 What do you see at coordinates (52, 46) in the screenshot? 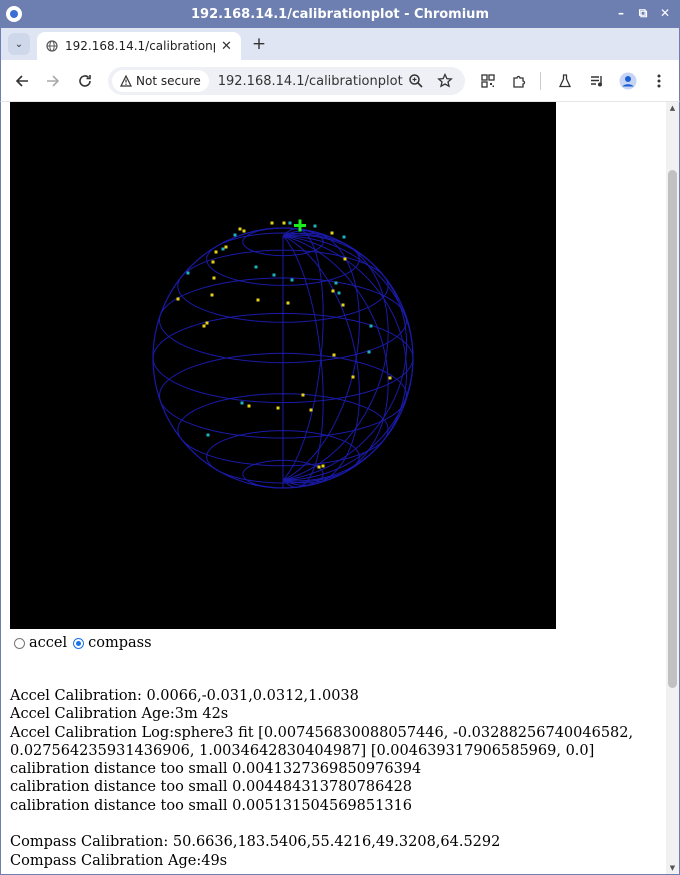
I see `globe-icon` at bounding box center [52, 46].